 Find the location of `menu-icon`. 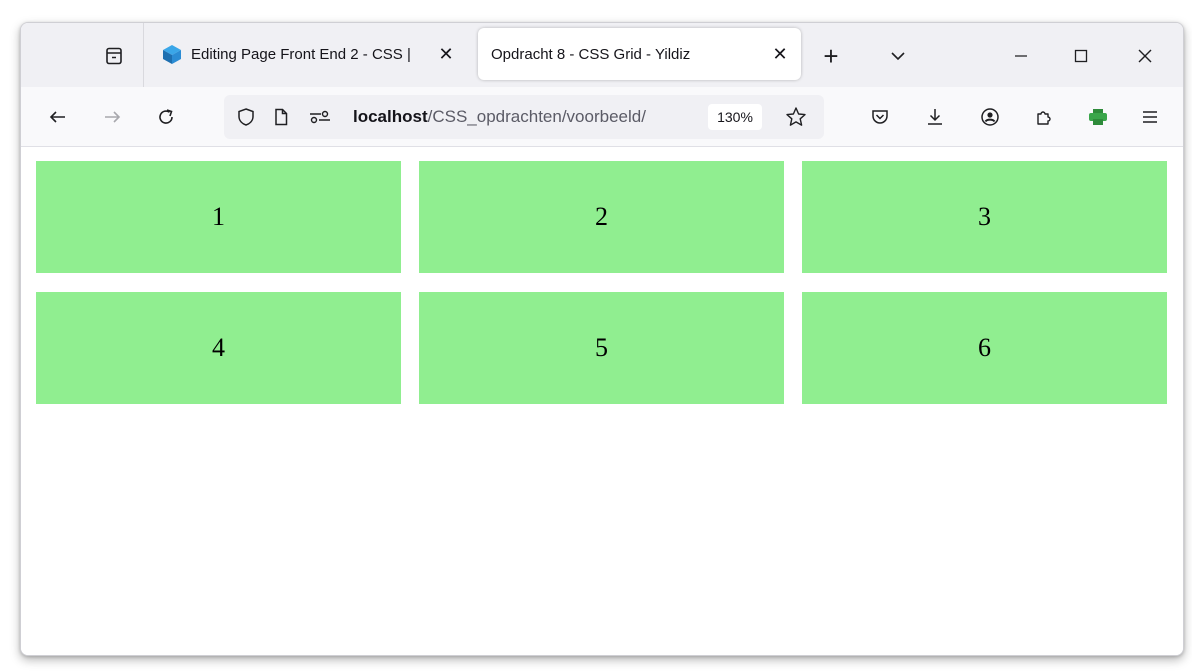

menu-icon is located at coordinates (1150, 117).